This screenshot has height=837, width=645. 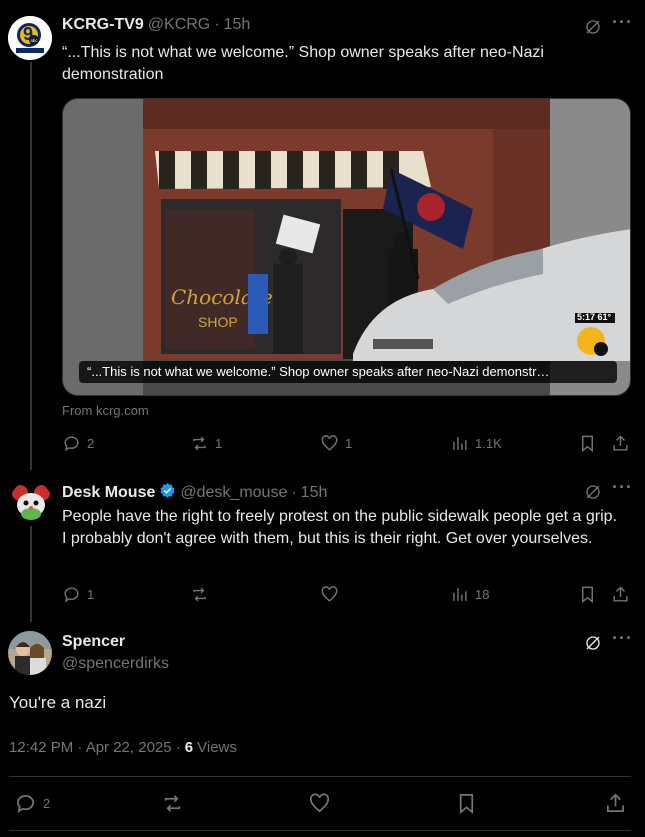 I want to click on timestamp: 12:42 PM · Apr 22, 2025 ·, so click(x=95, y=747).